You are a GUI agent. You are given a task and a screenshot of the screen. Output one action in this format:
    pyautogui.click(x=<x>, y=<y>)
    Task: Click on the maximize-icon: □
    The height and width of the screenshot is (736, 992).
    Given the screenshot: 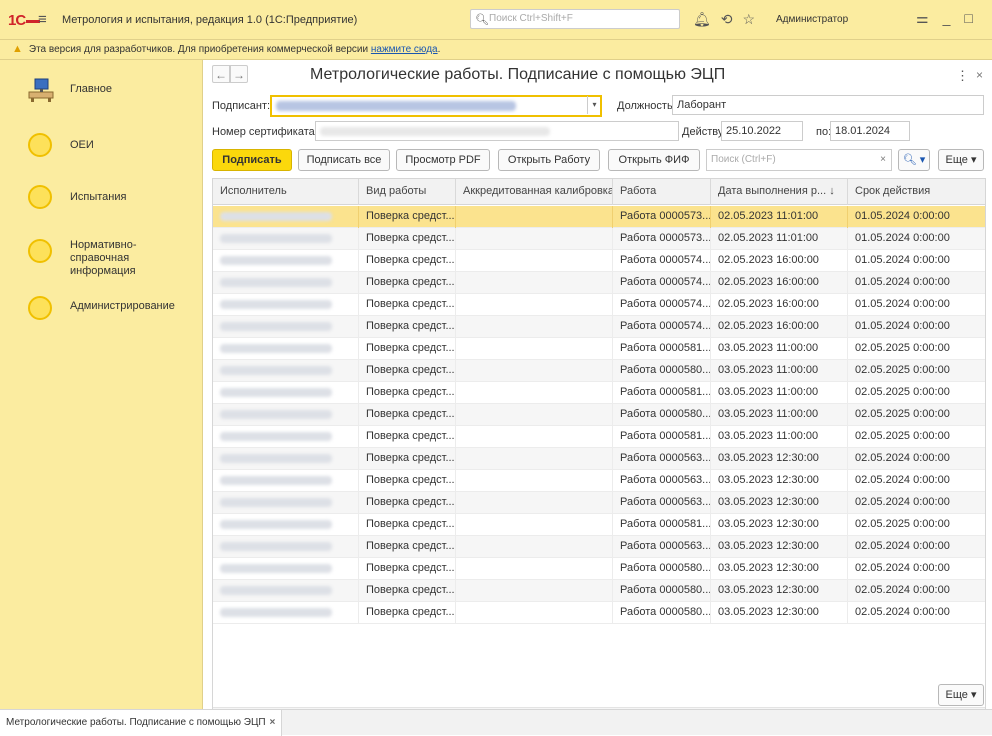 What is the action you would take?
    pyautogui.click(x=968, y=18)
    